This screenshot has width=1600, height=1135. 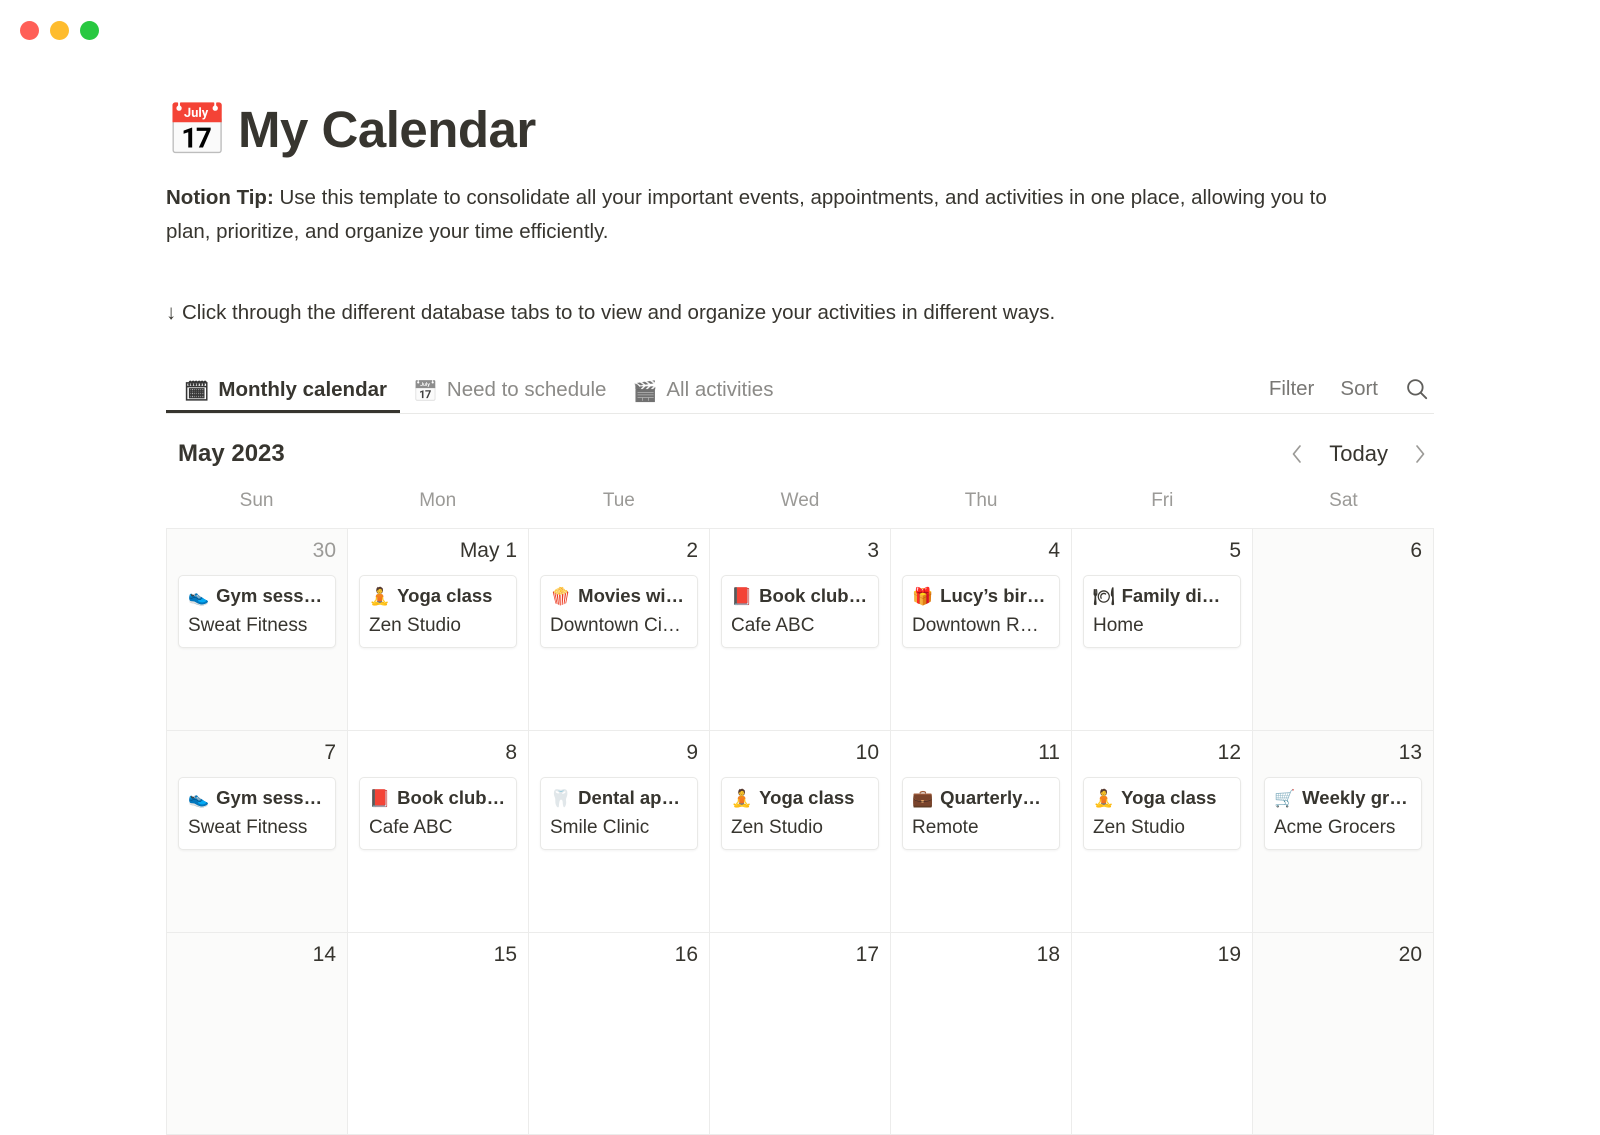 I want to click on calendar-day-cell: 12 🧘 Yoga class Zen Studio, so click(x=1162, y=831).